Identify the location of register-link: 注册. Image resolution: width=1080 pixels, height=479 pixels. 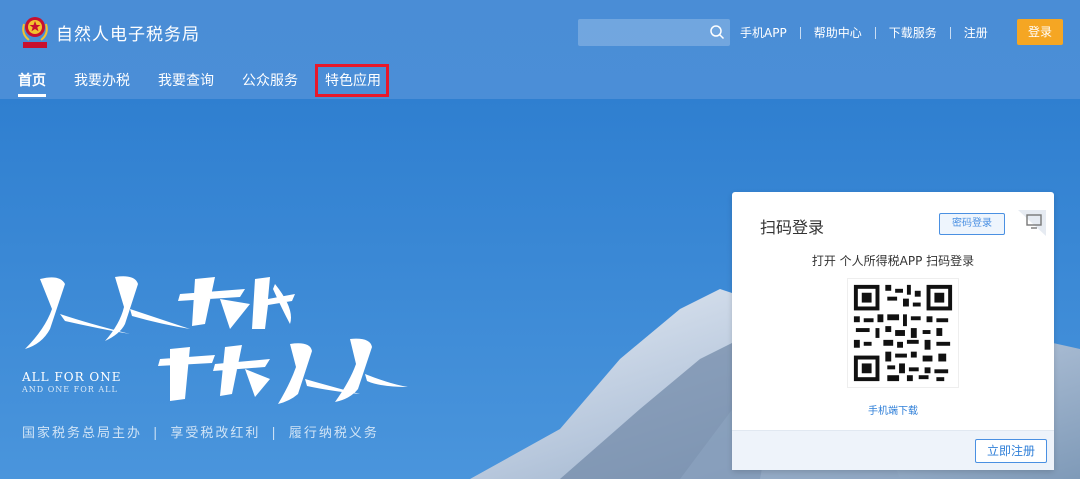
(976, 32).